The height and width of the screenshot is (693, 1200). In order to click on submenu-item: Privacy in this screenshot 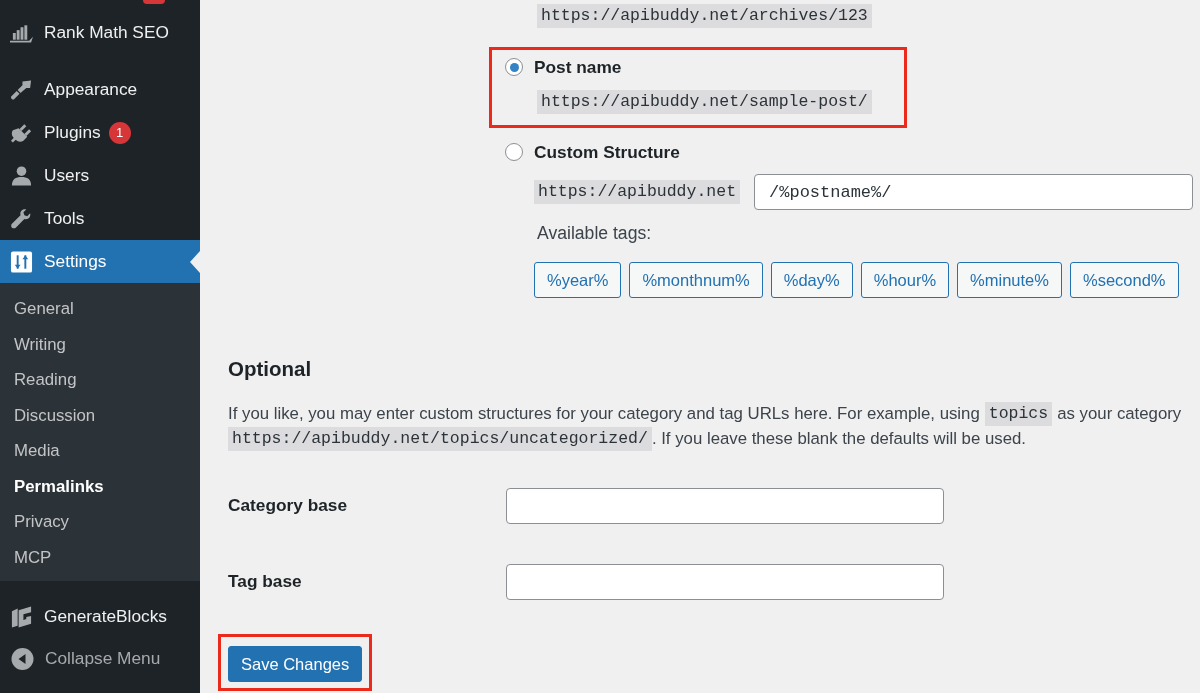, I will do `click(100, 522)`.